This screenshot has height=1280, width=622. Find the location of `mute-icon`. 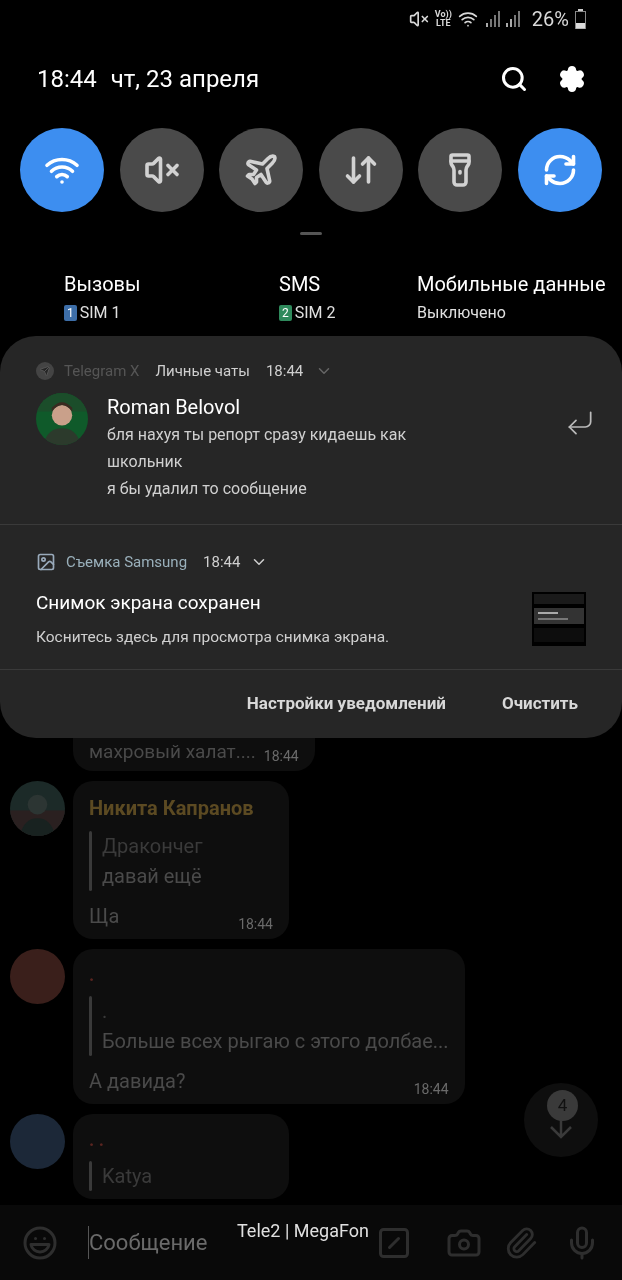

mute-icon is located at coordinates (418, 19).